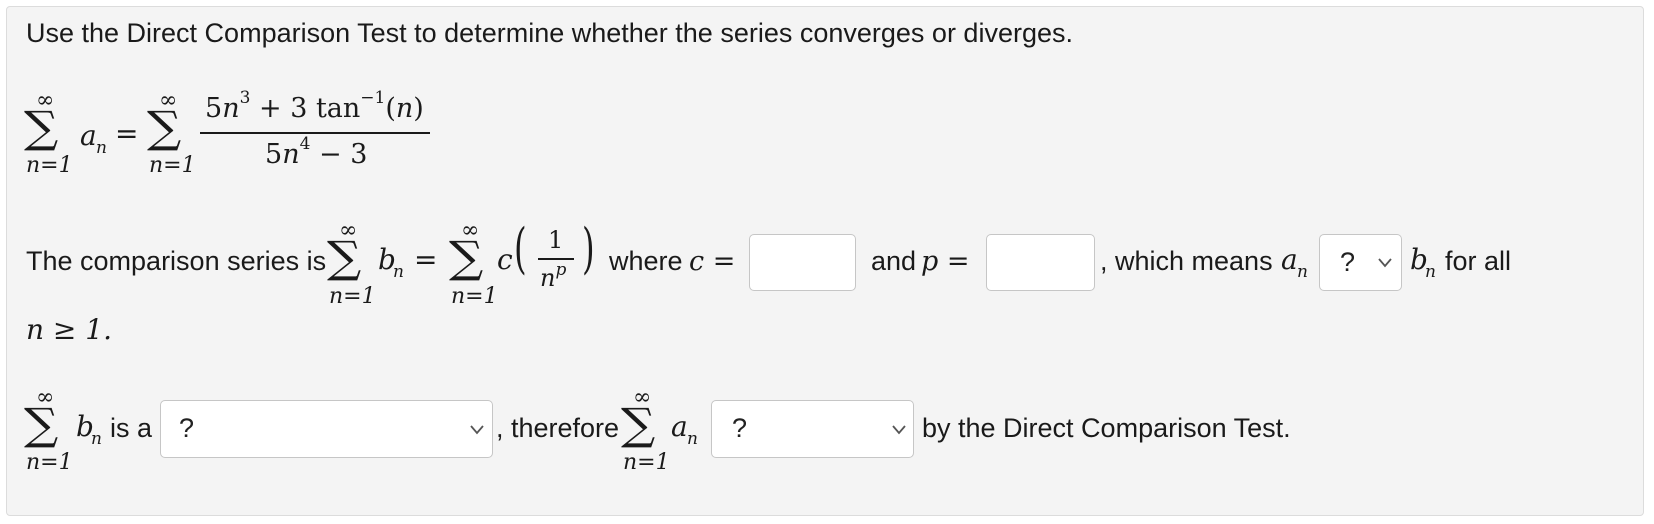 This screenshot has height=524, width=1654. What do you see at coordinates (638, 424) in the screenshot?
I see `sigma-symbol-6: ∑` at bounding box center [638, 424].